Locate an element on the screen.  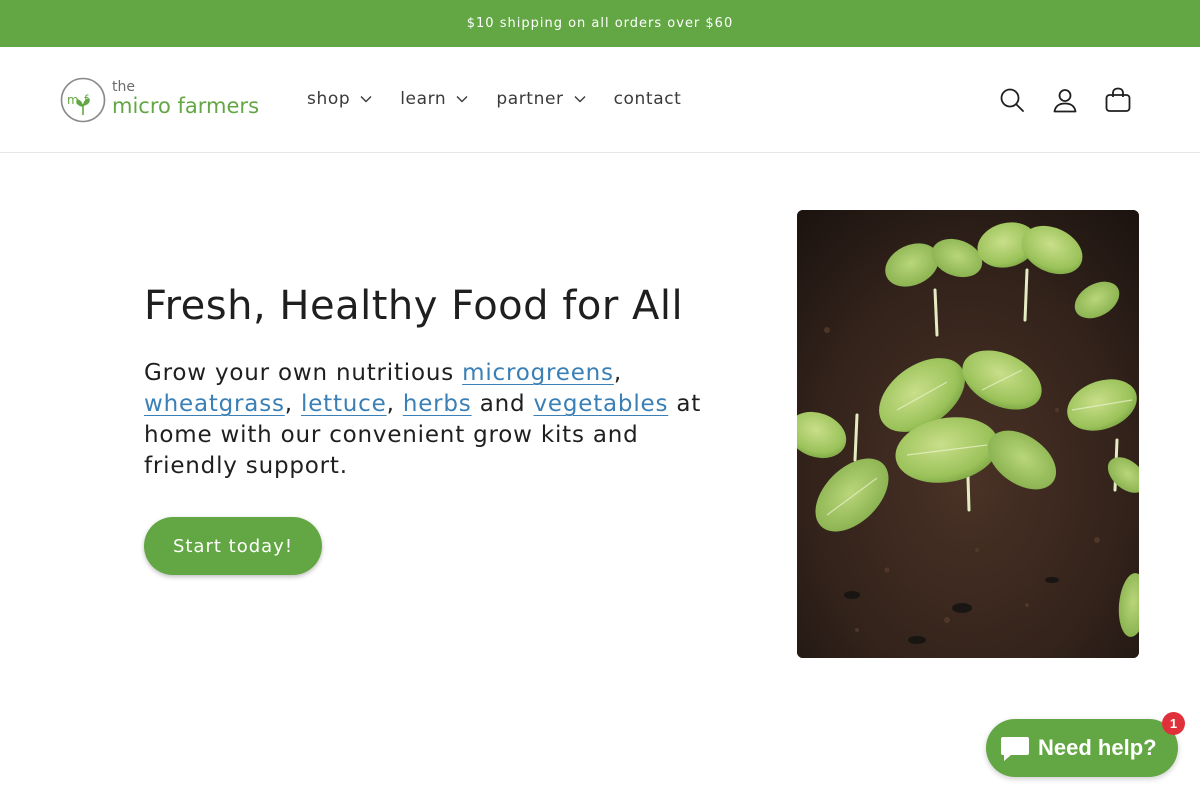
cart-icon is located at coordinates (1118, 99).